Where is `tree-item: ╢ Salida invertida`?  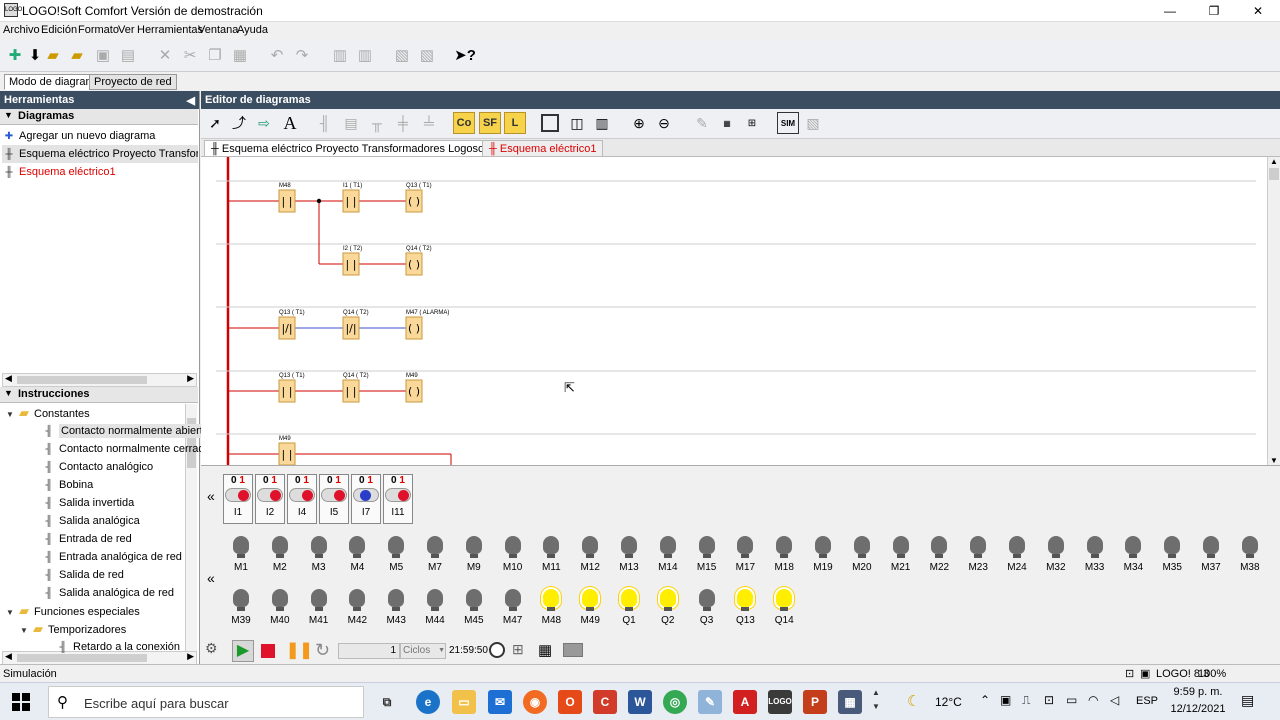
tree-item: ╢ Salida invertida is located at coordinates (77, 503).